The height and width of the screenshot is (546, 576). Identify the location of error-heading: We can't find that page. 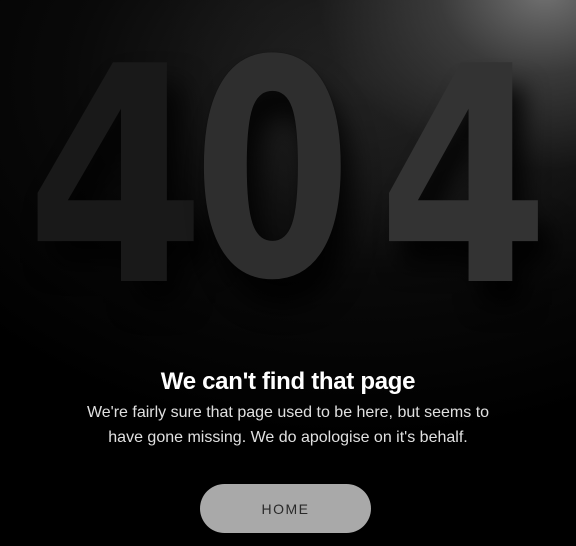
(288, 381).